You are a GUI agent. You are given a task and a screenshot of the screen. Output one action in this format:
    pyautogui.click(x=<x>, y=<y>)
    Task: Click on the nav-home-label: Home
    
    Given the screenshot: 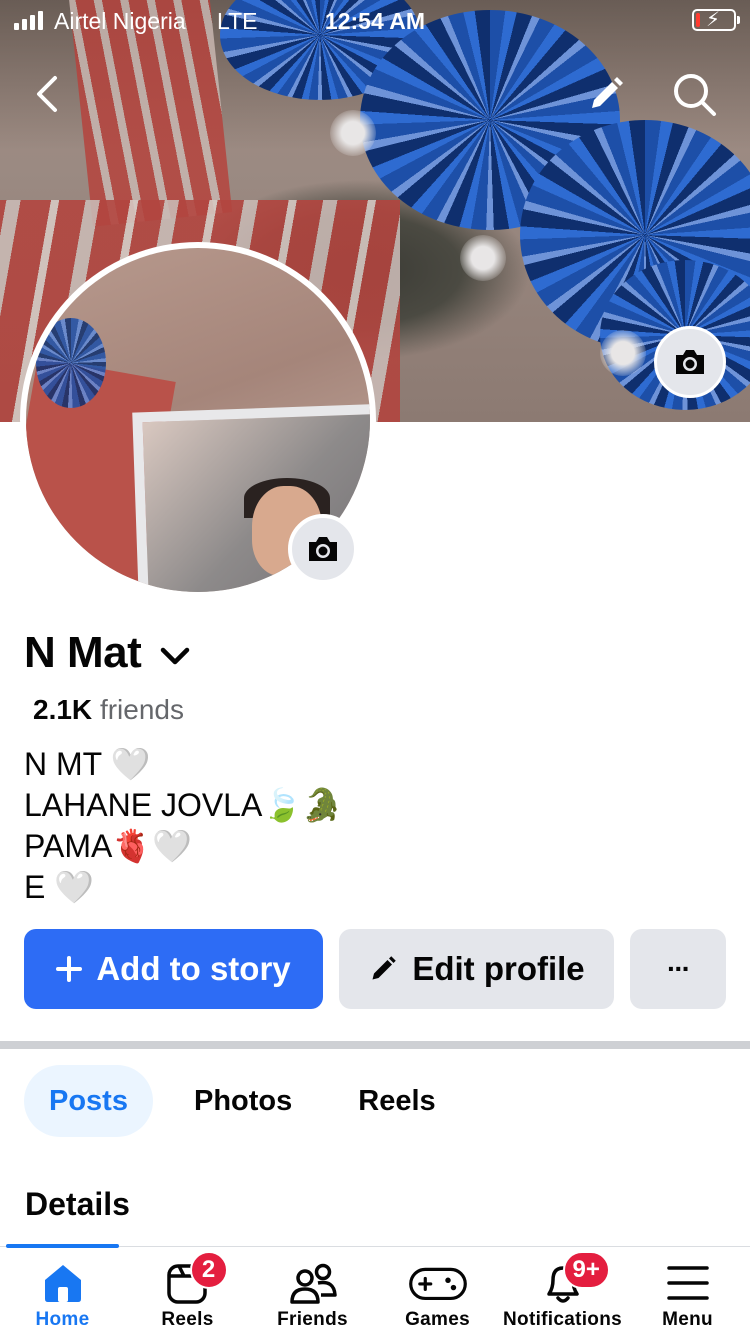 What is the action you would take?
    pyautogui.click(x=62, y=1319)
    